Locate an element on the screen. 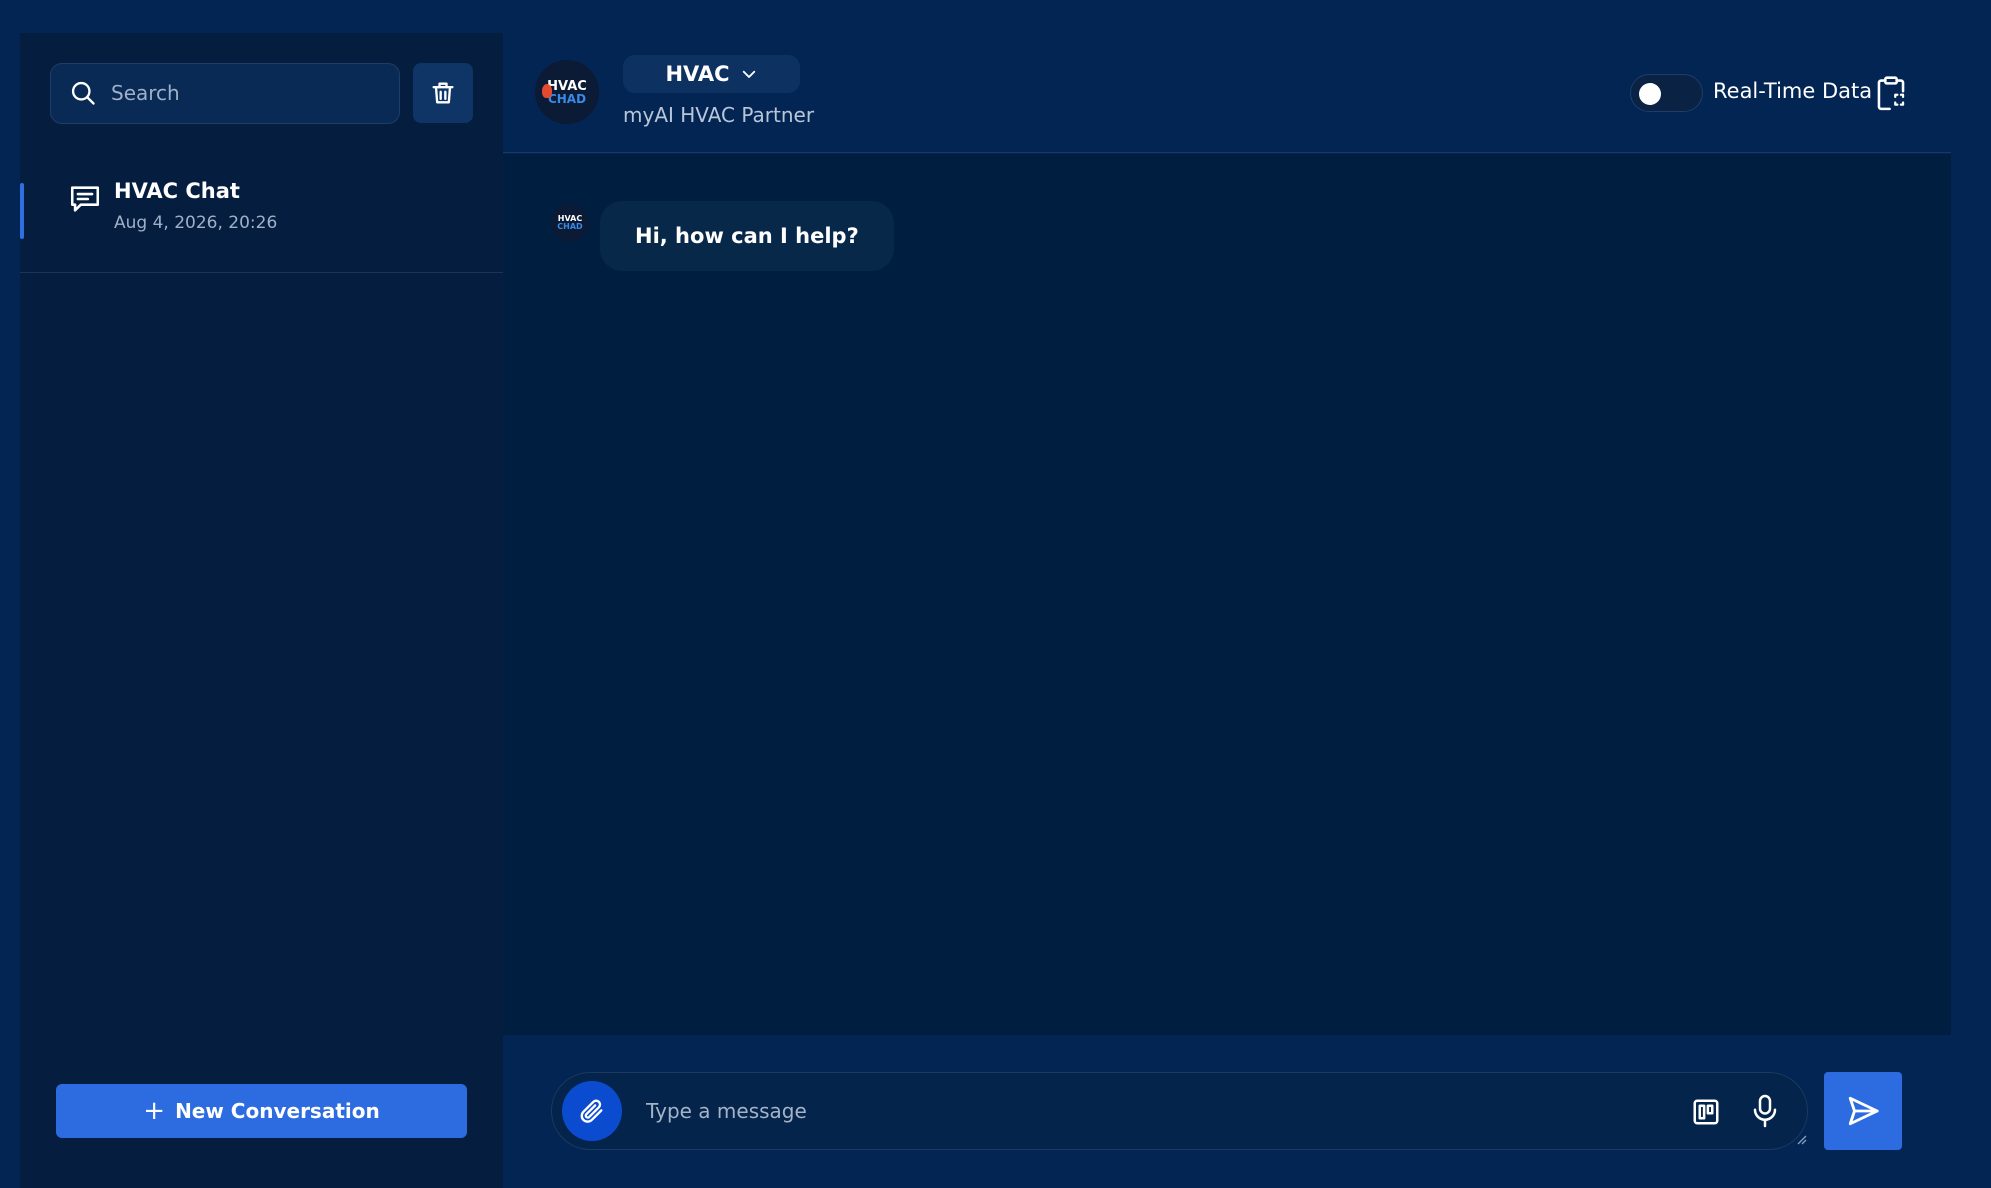  message-input-wrapper is located at coordinates (1179, 1111).